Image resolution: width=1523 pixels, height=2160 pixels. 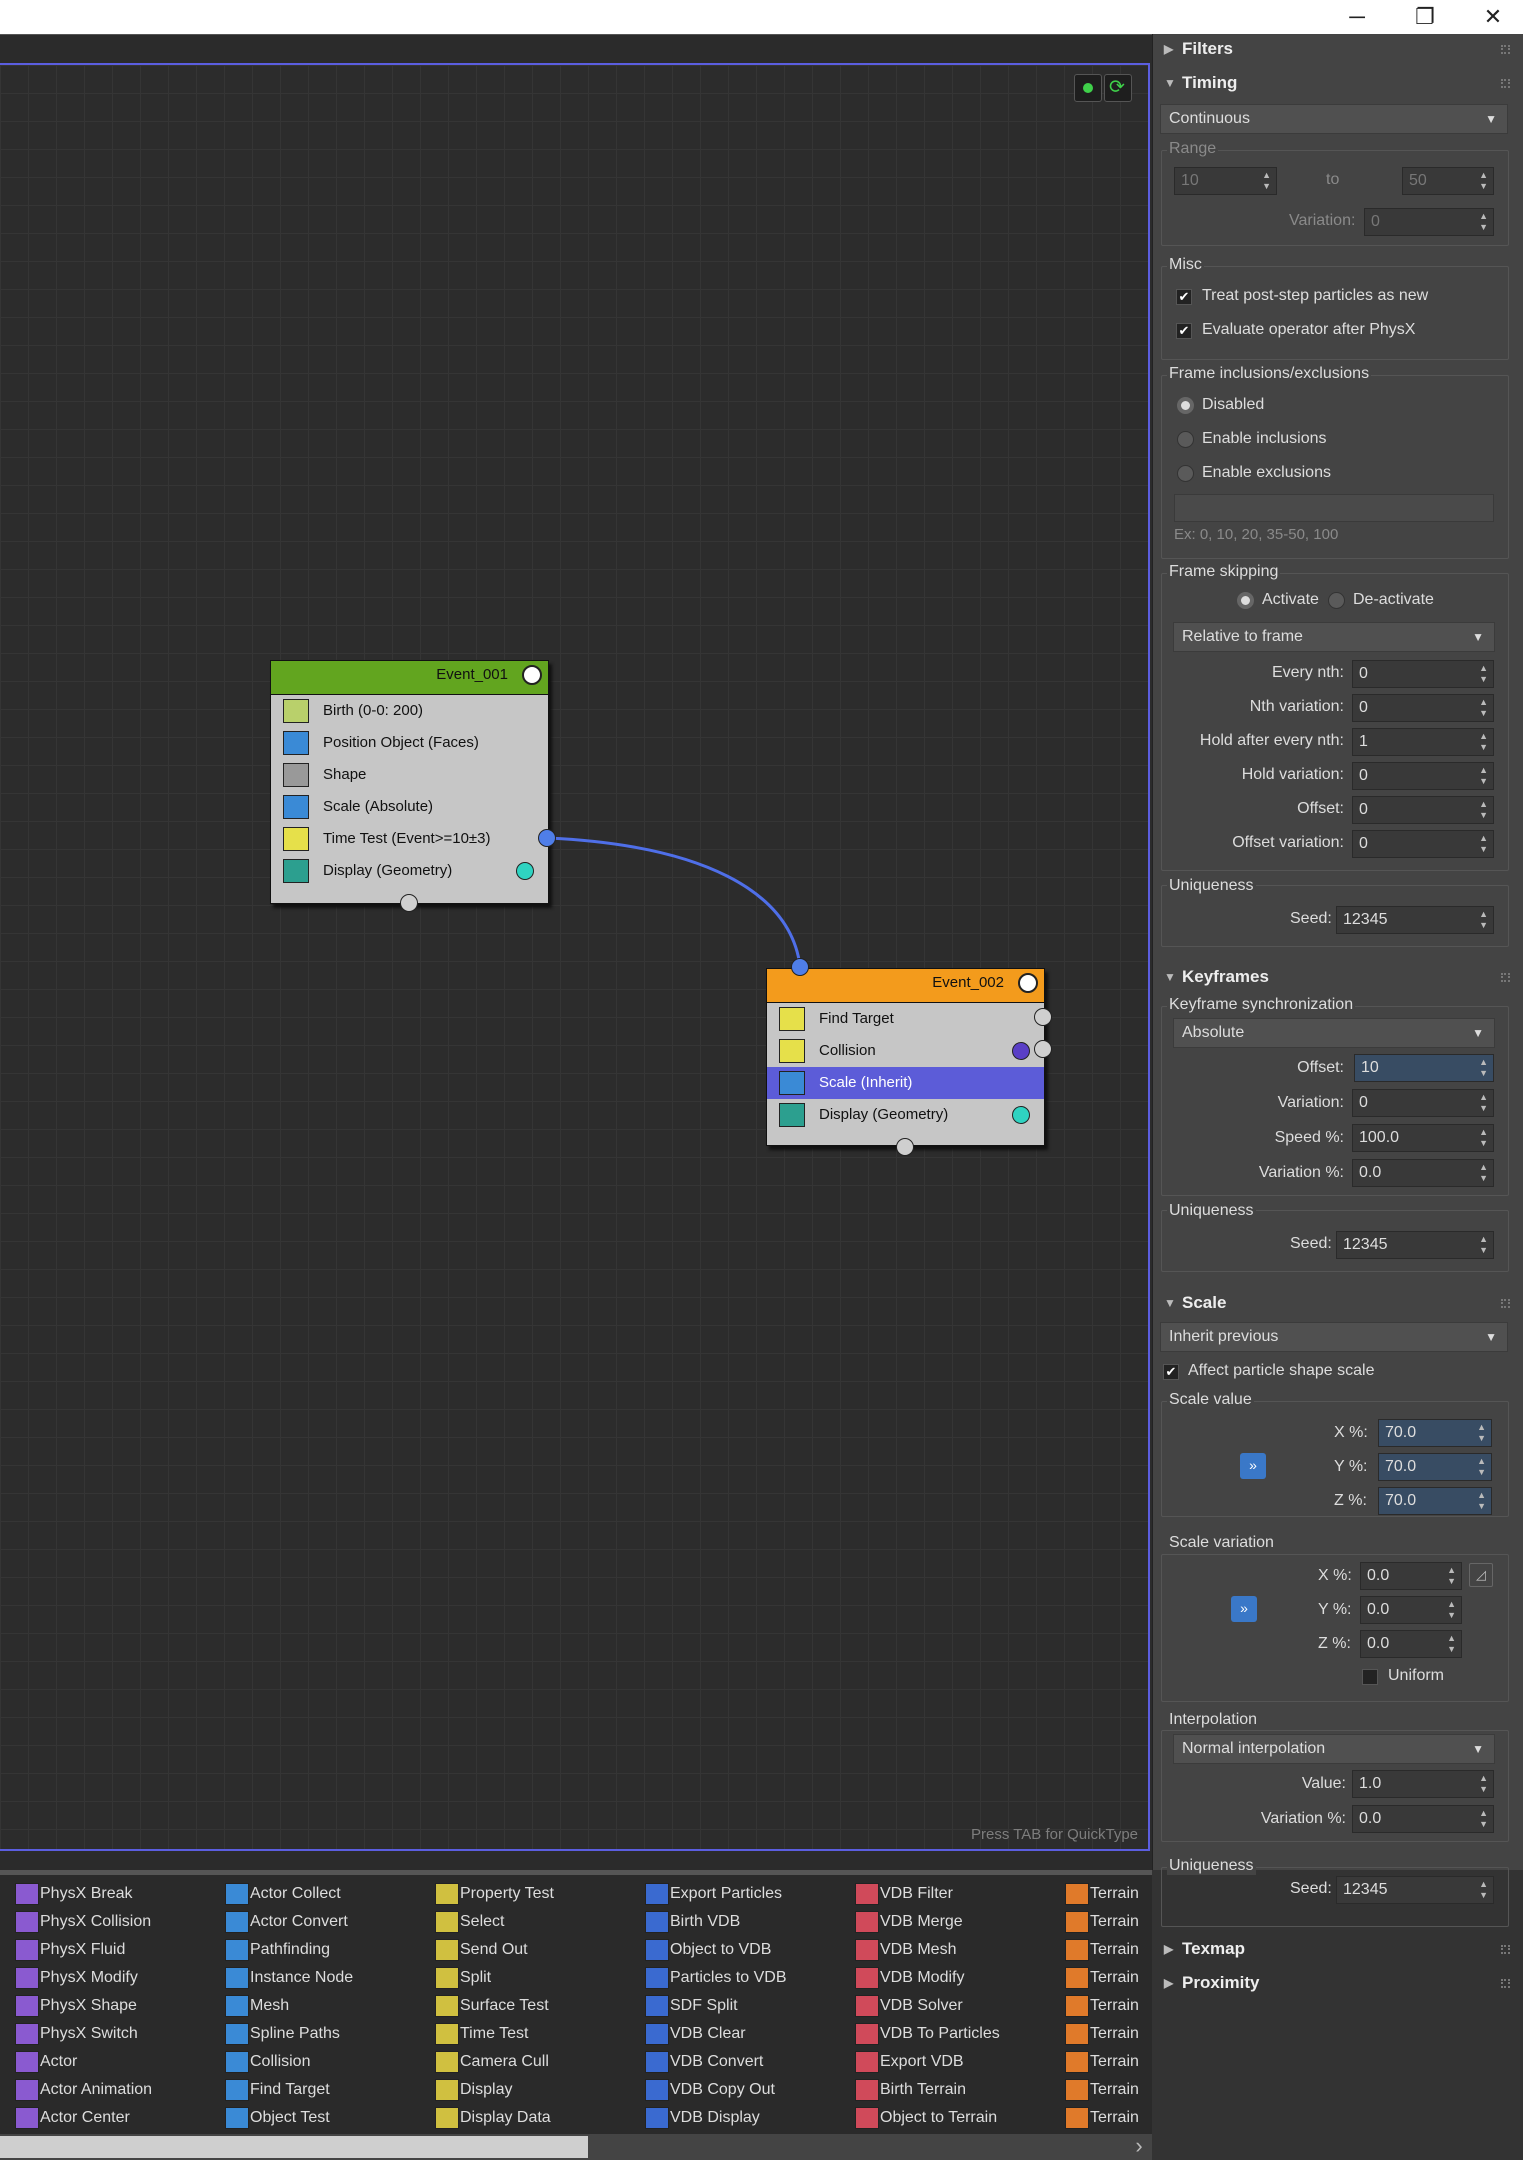 What do you see at coordinates (695, 2118) in the screenshot?
I see `library-item: VDB Display` at bounding box center [695, 2118].